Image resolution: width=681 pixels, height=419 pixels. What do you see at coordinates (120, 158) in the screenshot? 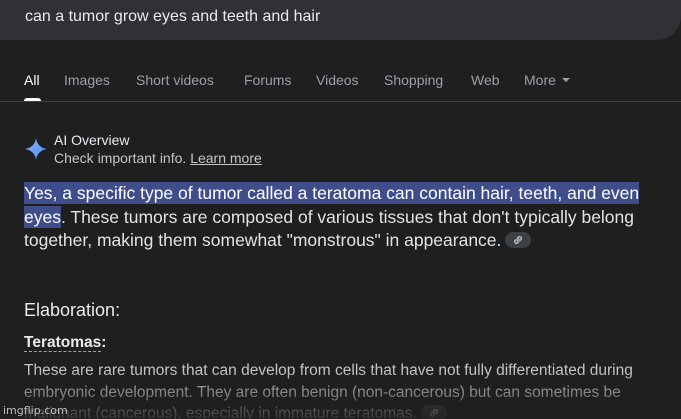
I see `ai-overview-notice: Check important info.` at bounding box center [120, 158].